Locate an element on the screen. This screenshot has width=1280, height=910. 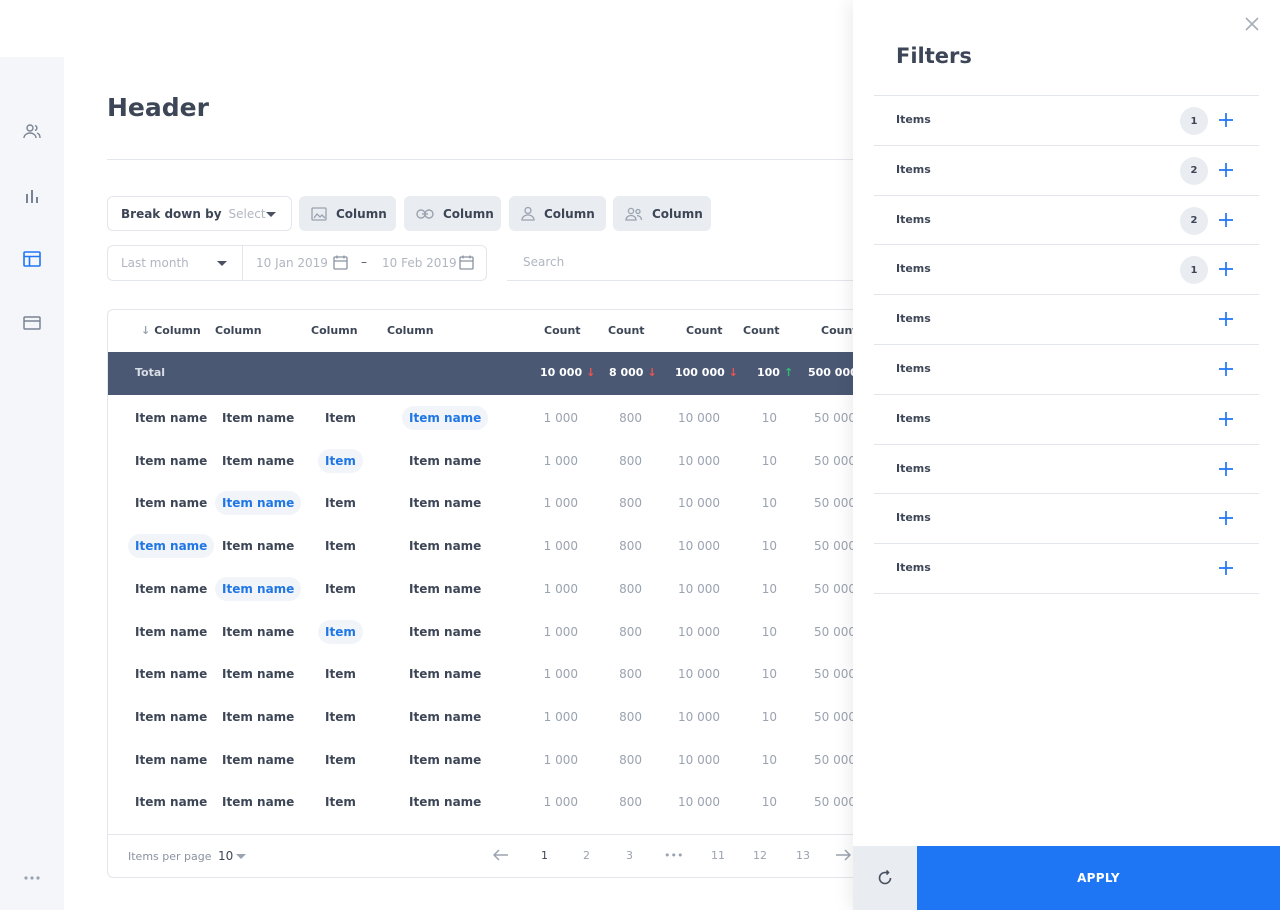
period-select: Last month is located at coordinates (155, 263).